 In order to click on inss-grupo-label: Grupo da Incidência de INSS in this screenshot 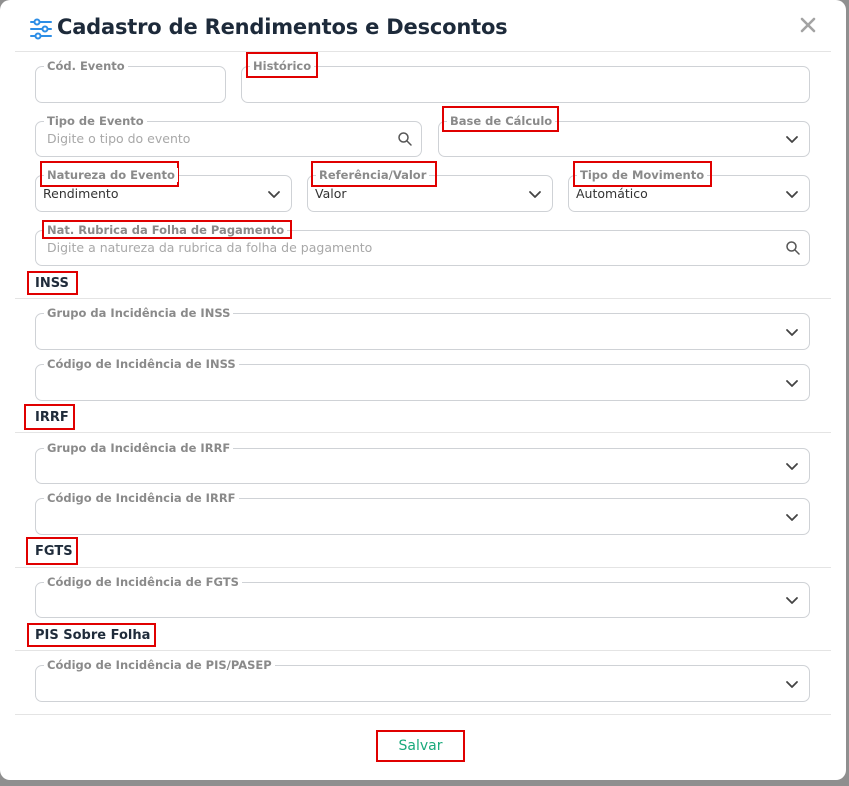, I will do `click(139, 313)`.